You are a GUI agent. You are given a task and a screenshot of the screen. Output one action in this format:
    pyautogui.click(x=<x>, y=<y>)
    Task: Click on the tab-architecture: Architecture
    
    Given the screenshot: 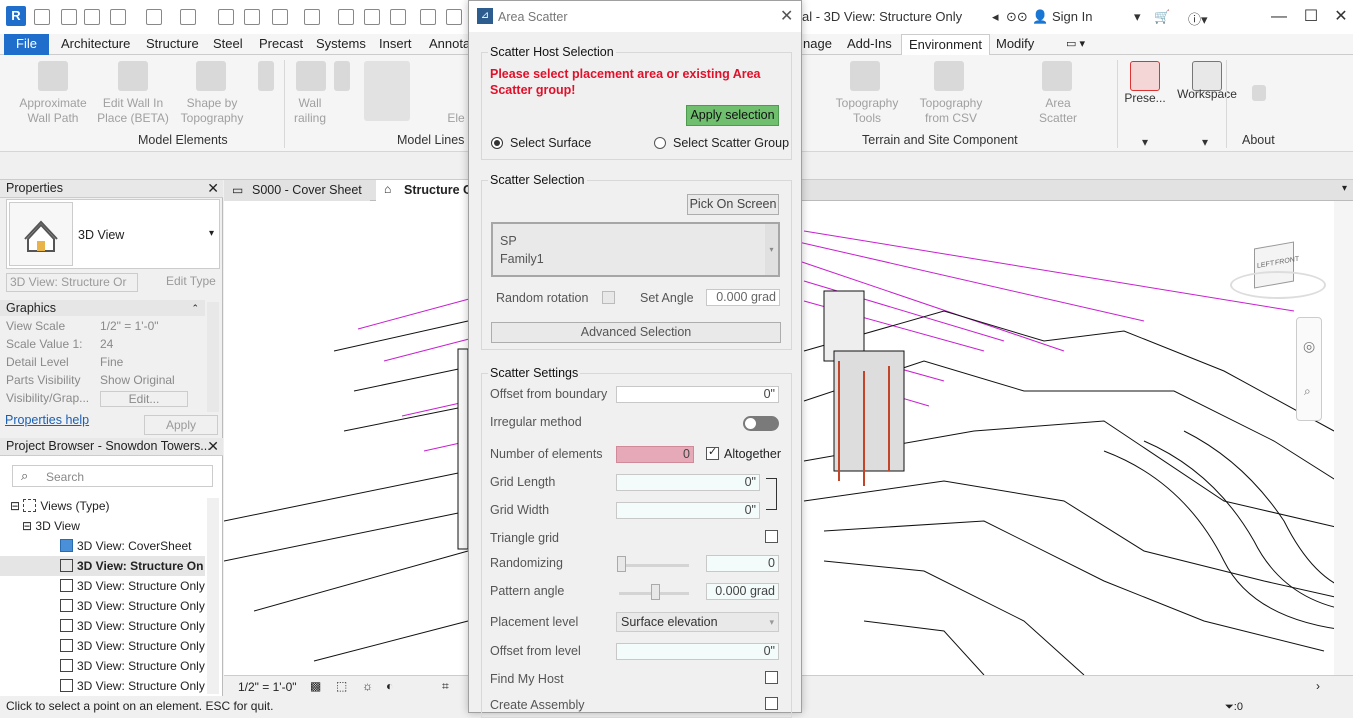 What is the action you would take?
    pyautogui.click(x=95, y=44)
    